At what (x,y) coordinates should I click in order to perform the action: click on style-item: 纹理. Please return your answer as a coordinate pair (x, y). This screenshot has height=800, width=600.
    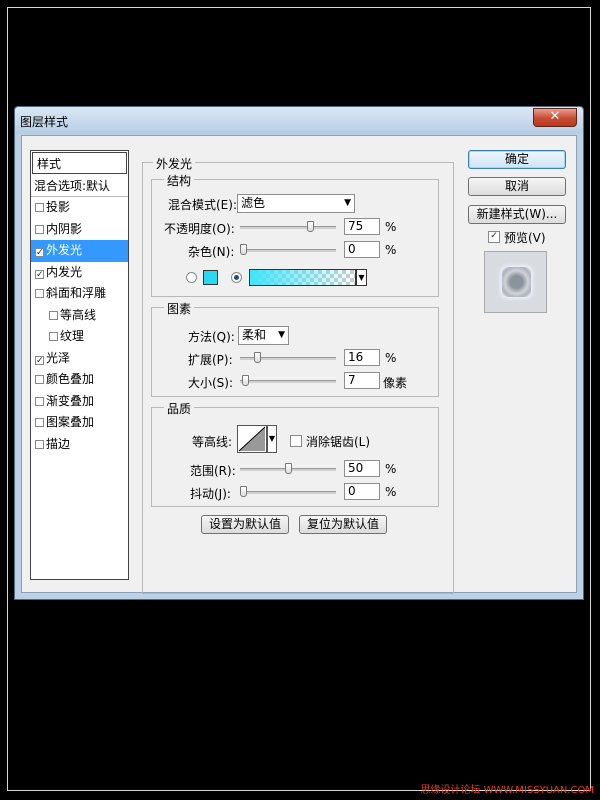
    Looking at the image, I should click on (79, 337).